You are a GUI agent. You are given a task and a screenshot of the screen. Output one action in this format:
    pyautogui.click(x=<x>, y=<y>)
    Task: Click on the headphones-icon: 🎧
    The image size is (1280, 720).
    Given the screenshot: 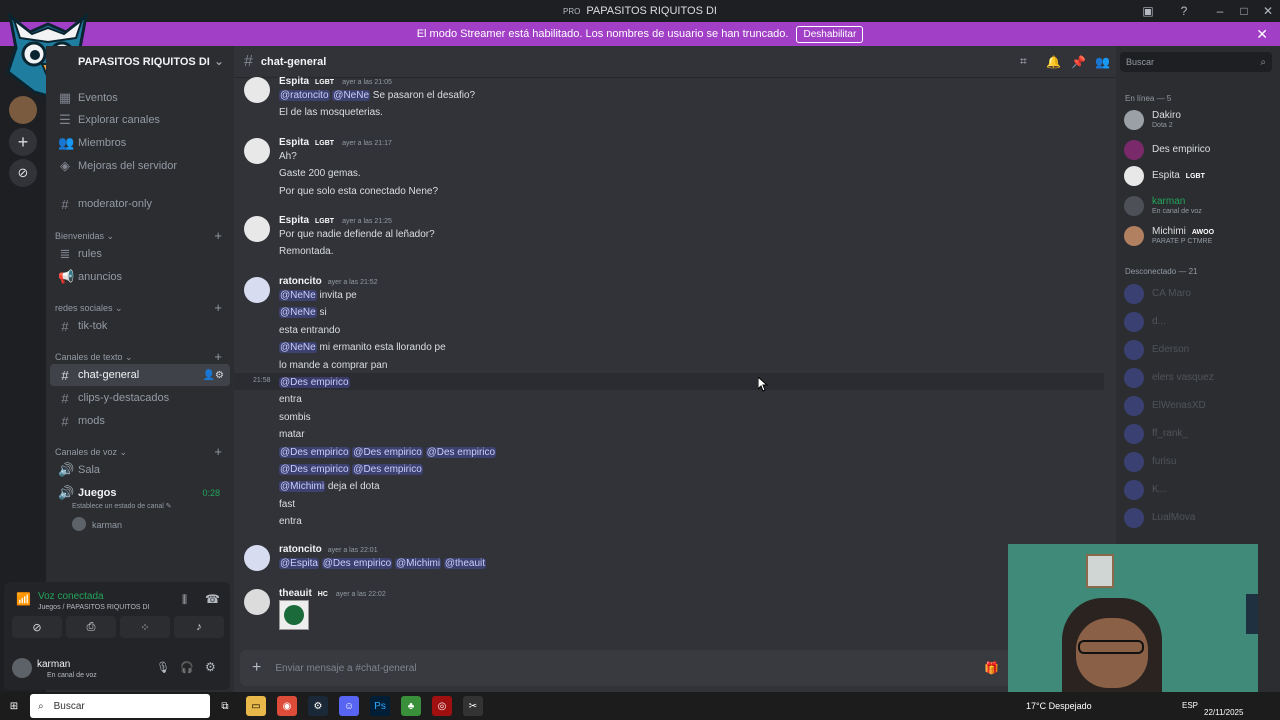 What is the action you would take?
    pyautogui.click(x=187, y=667)
    